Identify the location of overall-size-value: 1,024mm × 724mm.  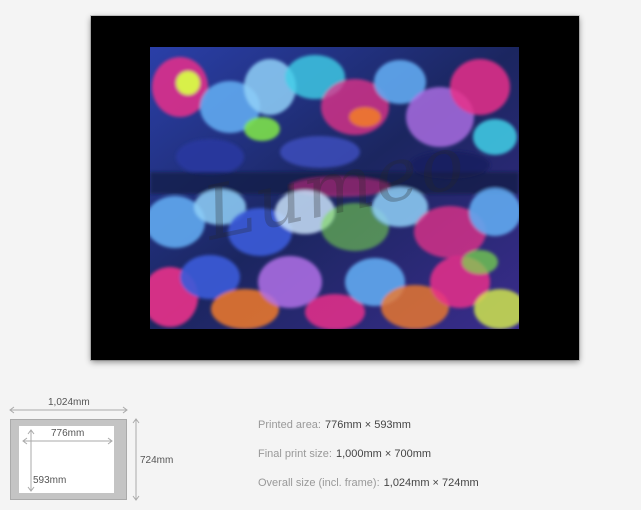
(431, 483).